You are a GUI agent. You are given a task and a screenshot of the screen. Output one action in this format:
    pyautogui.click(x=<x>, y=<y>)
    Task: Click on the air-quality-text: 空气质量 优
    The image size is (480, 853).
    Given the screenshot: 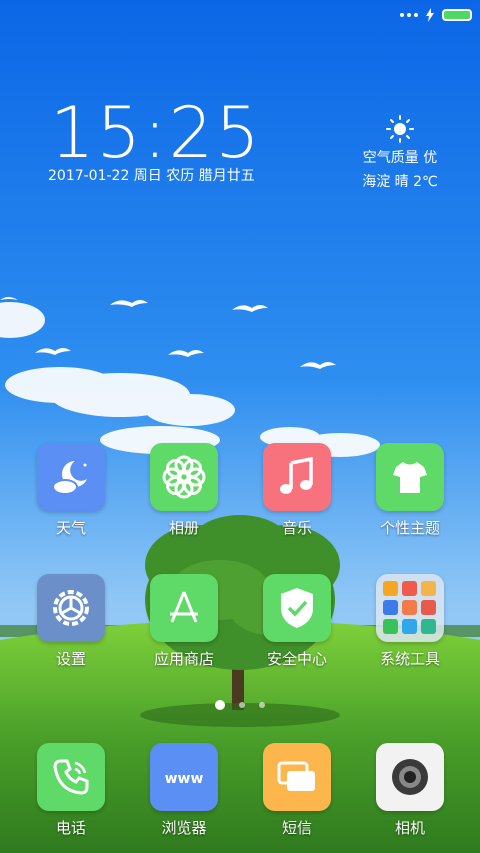 What is the action you would take?
    pyautogui.click(x=400, y=158)
    